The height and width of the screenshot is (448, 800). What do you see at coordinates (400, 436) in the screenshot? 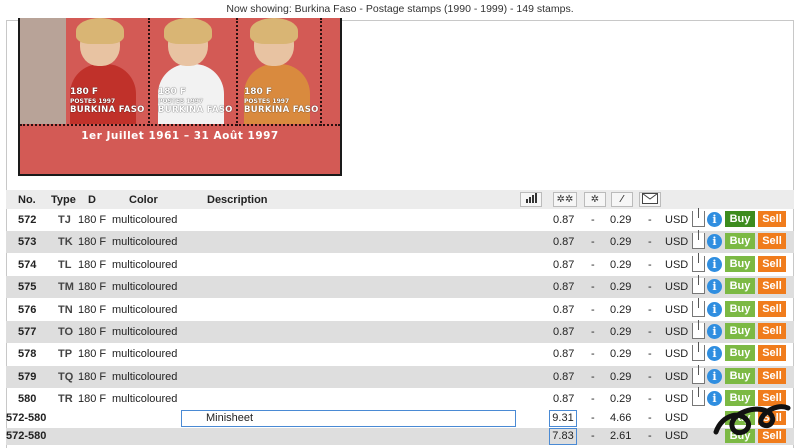
I see `table-row-minisheet-2: 572-580 7.83 - 2.61 - USD Buy Sell` at bounding box center [400, 436].